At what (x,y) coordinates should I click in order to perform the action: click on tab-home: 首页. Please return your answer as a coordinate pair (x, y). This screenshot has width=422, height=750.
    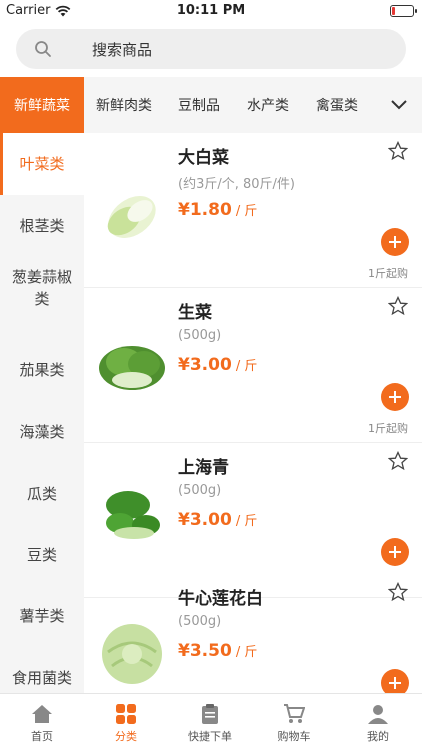
    Looking at the image, I should click on (42, 722).